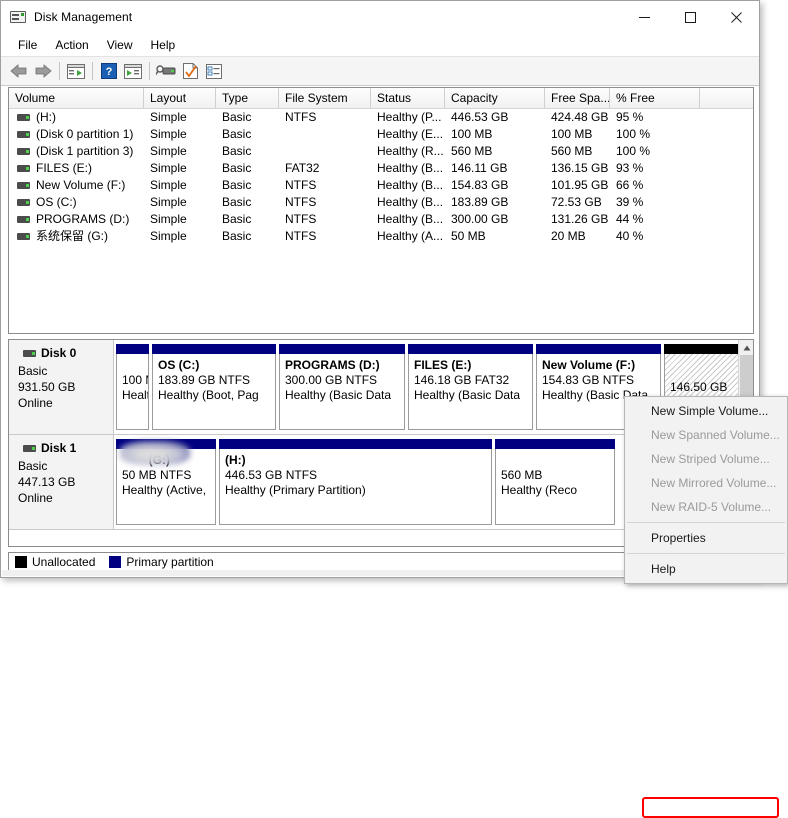  What do you see at coordinates (630, 236) in the screenshot?
I see `volume-cell-pctfree: 40 %` at bounding box center [630, 236].